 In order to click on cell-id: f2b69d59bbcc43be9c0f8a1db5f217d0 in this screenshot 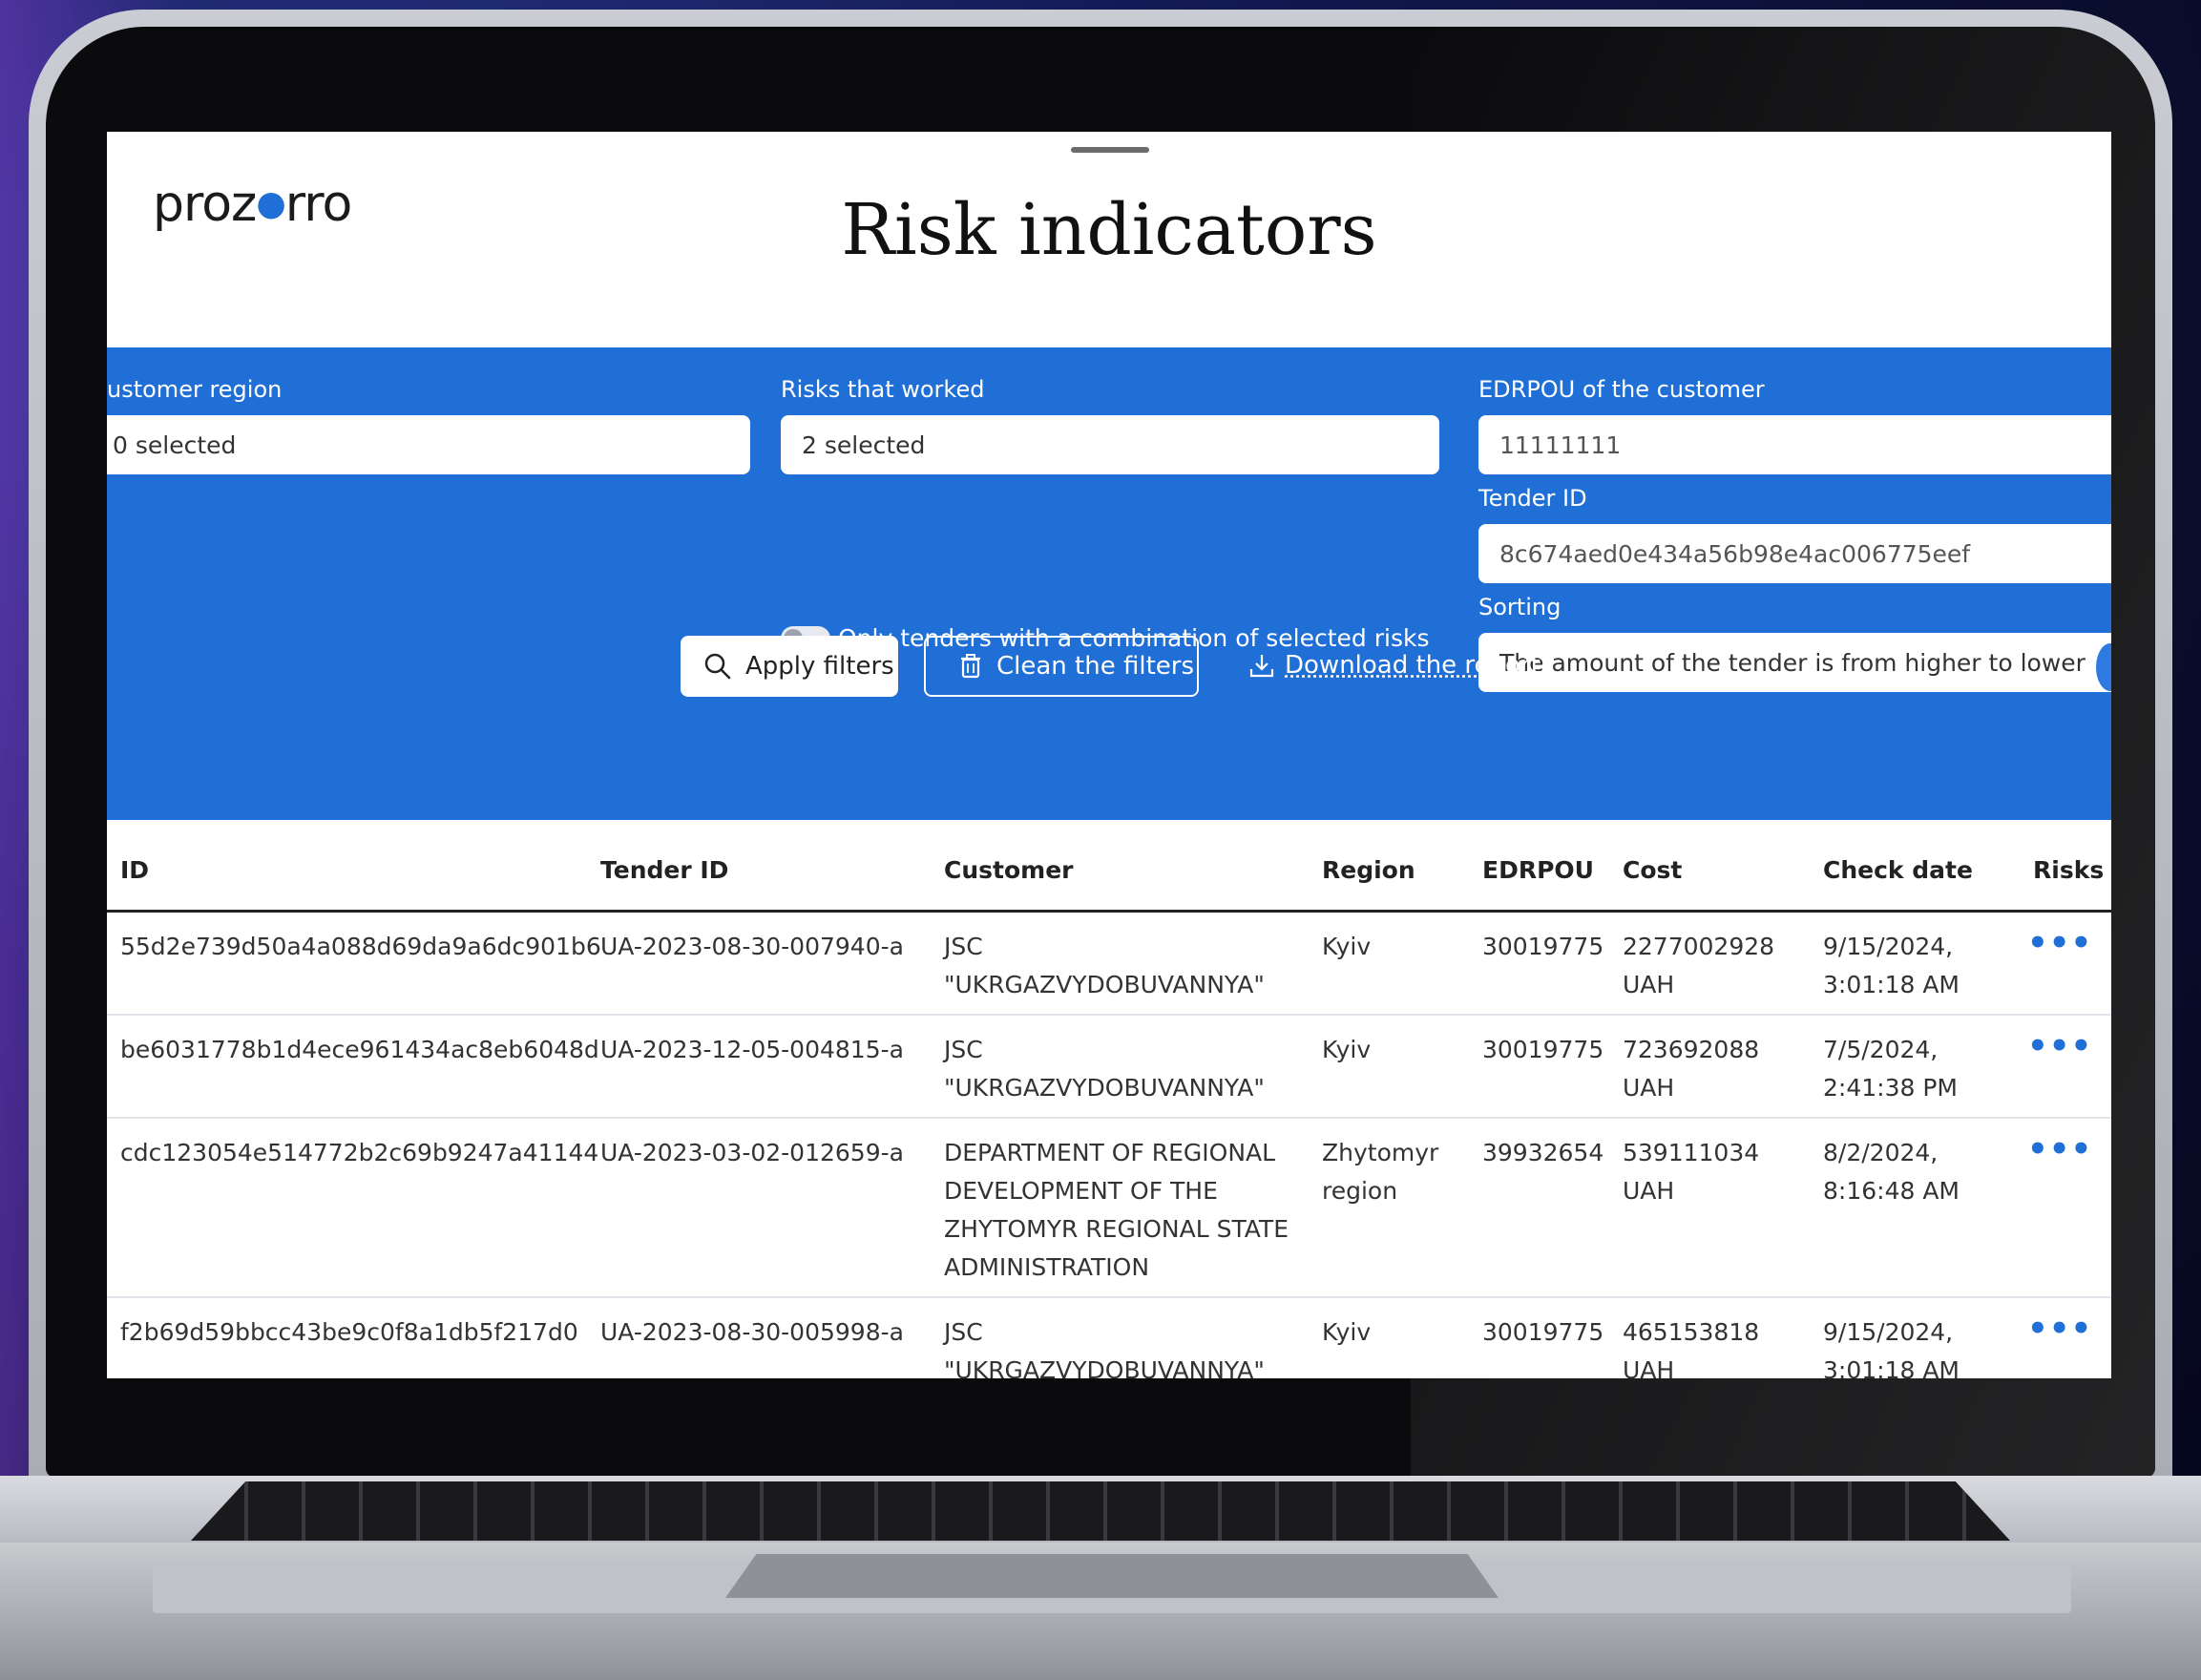, I will do `click(349, 1332)`.